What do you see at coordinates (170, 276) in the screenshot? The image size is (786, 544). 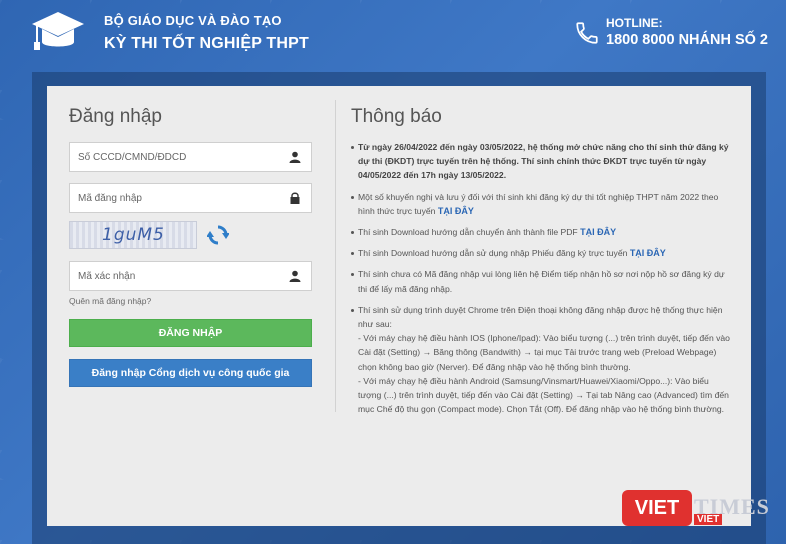 I see `verify-code-input` at bounding box center [170, 276].